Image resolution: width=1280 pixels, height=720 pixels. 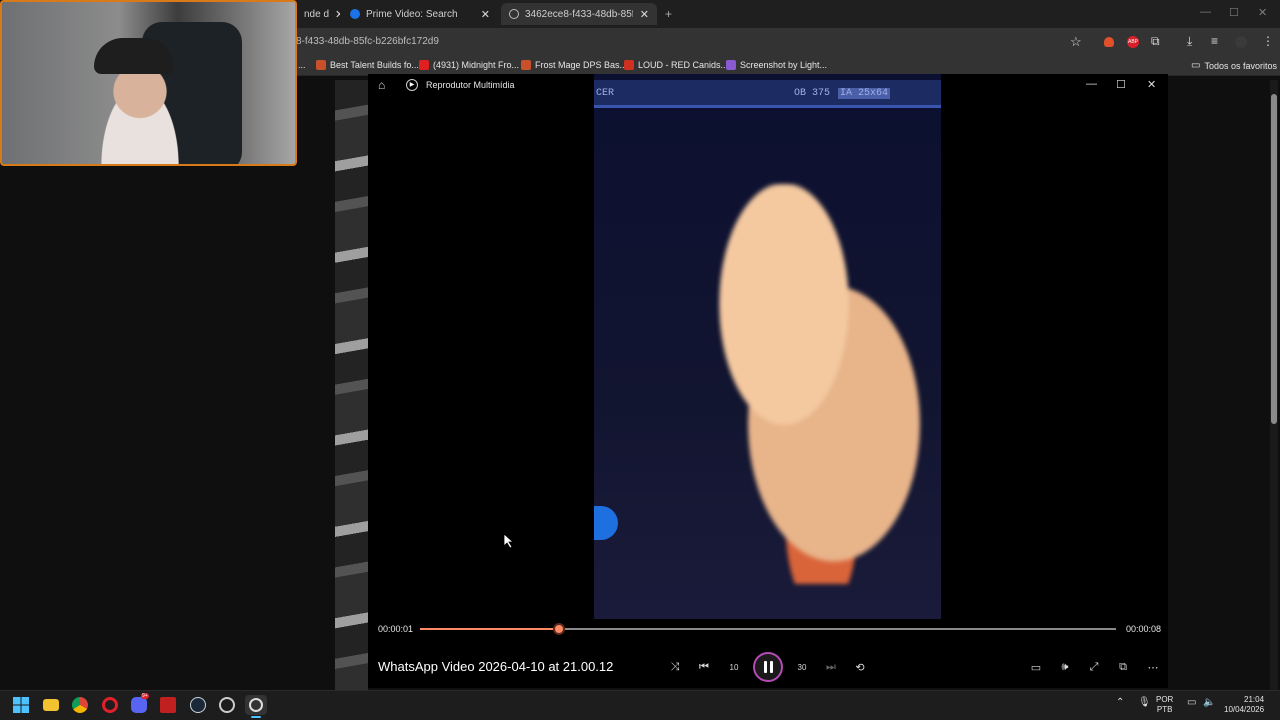 I want to click on current-time: 00:00:01, so click(x=396, y=629).